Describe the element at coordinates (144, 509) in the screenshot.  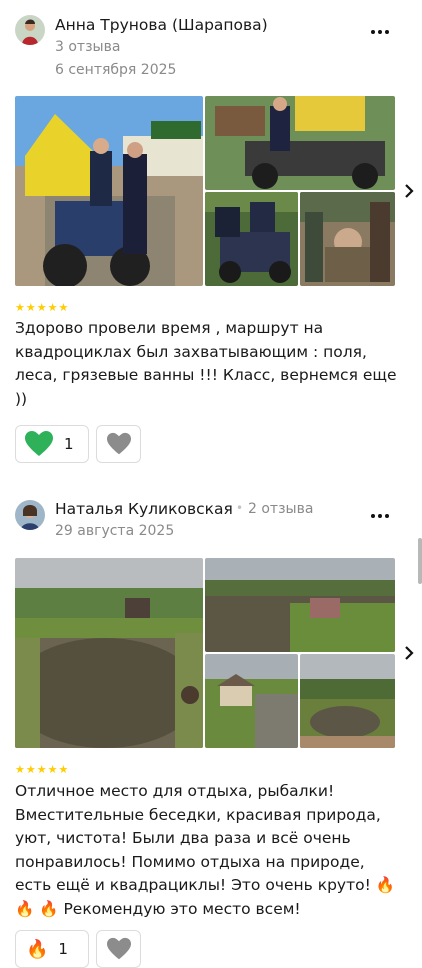
I see `author-name: Наталья Куликовская` at that location.